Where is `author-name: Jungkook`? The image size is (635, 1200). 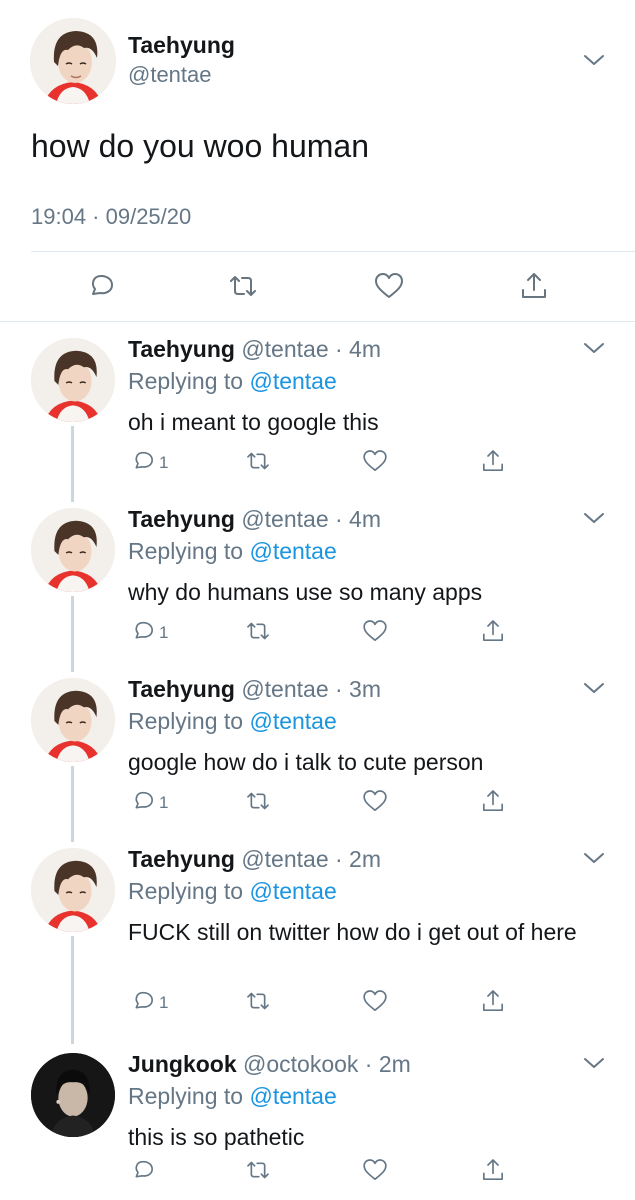 author-name: Jungkook is located at coordinates (182, 1064).